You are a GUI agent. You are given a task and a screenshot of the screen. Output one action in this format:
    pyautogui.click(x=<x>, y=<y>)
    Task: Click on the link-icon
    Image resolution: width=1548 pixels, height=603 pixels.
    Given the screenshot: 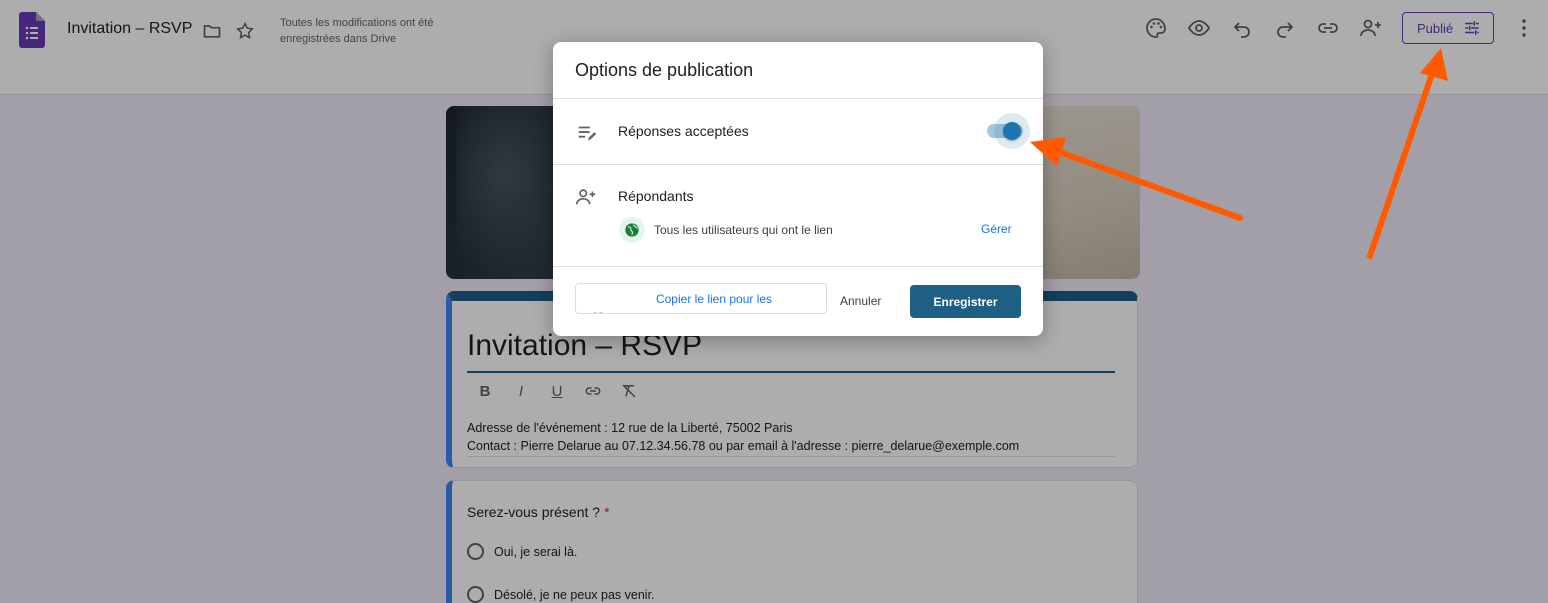 What is the action you would take?
    pyautogui.click(x=598, y=312)
    